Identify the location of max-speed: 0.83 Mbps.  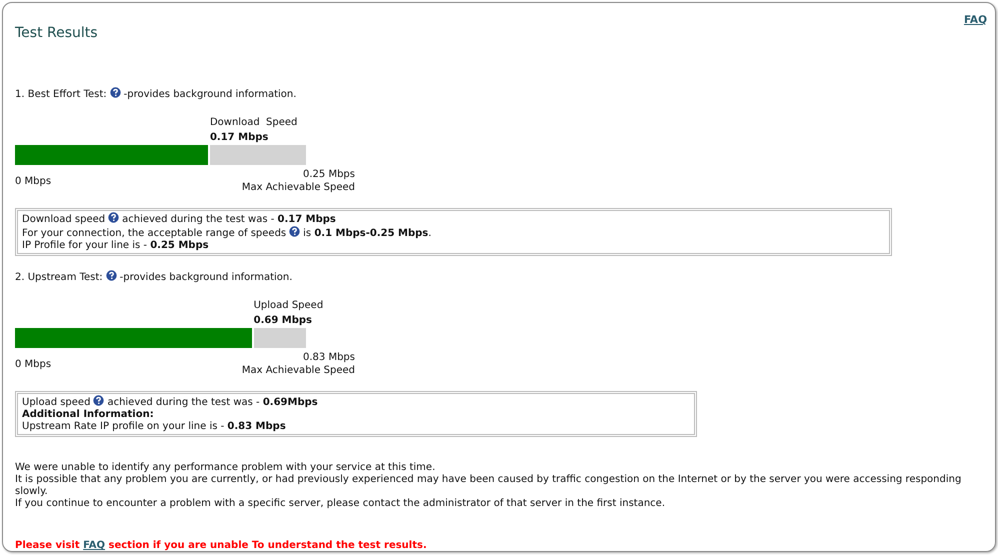
(328, 357).